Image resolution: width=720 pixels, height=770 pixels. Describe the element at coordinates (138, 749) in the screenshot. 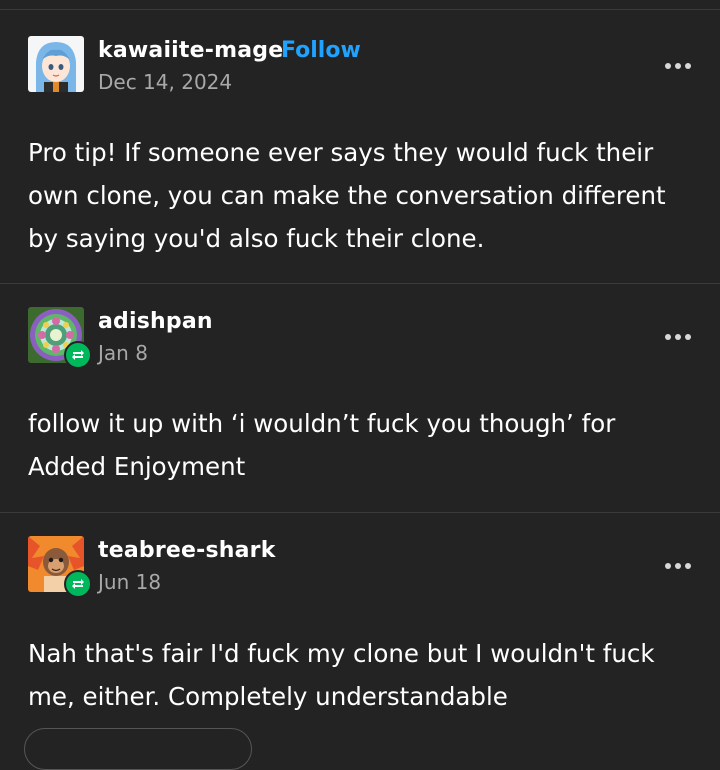

I see `tag-pill` at that location.